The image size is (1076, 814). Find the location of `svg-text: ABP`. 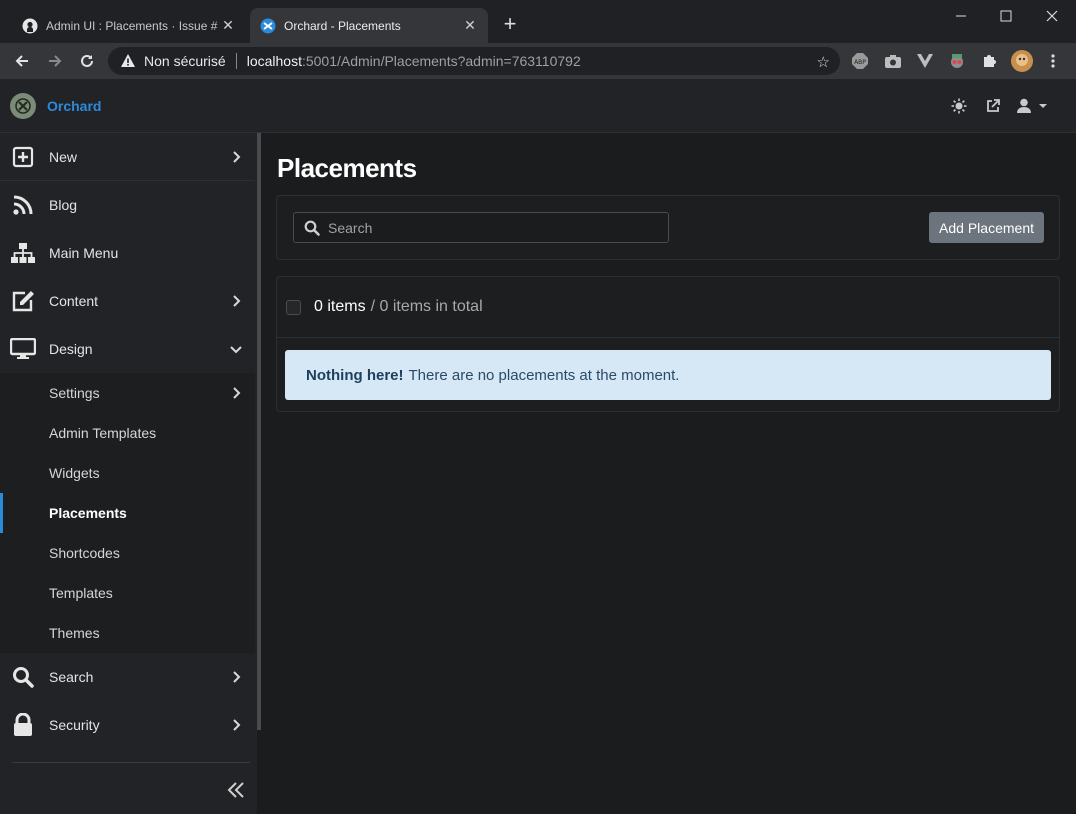

svg-text: ABP is located at coordinates (860, 62).